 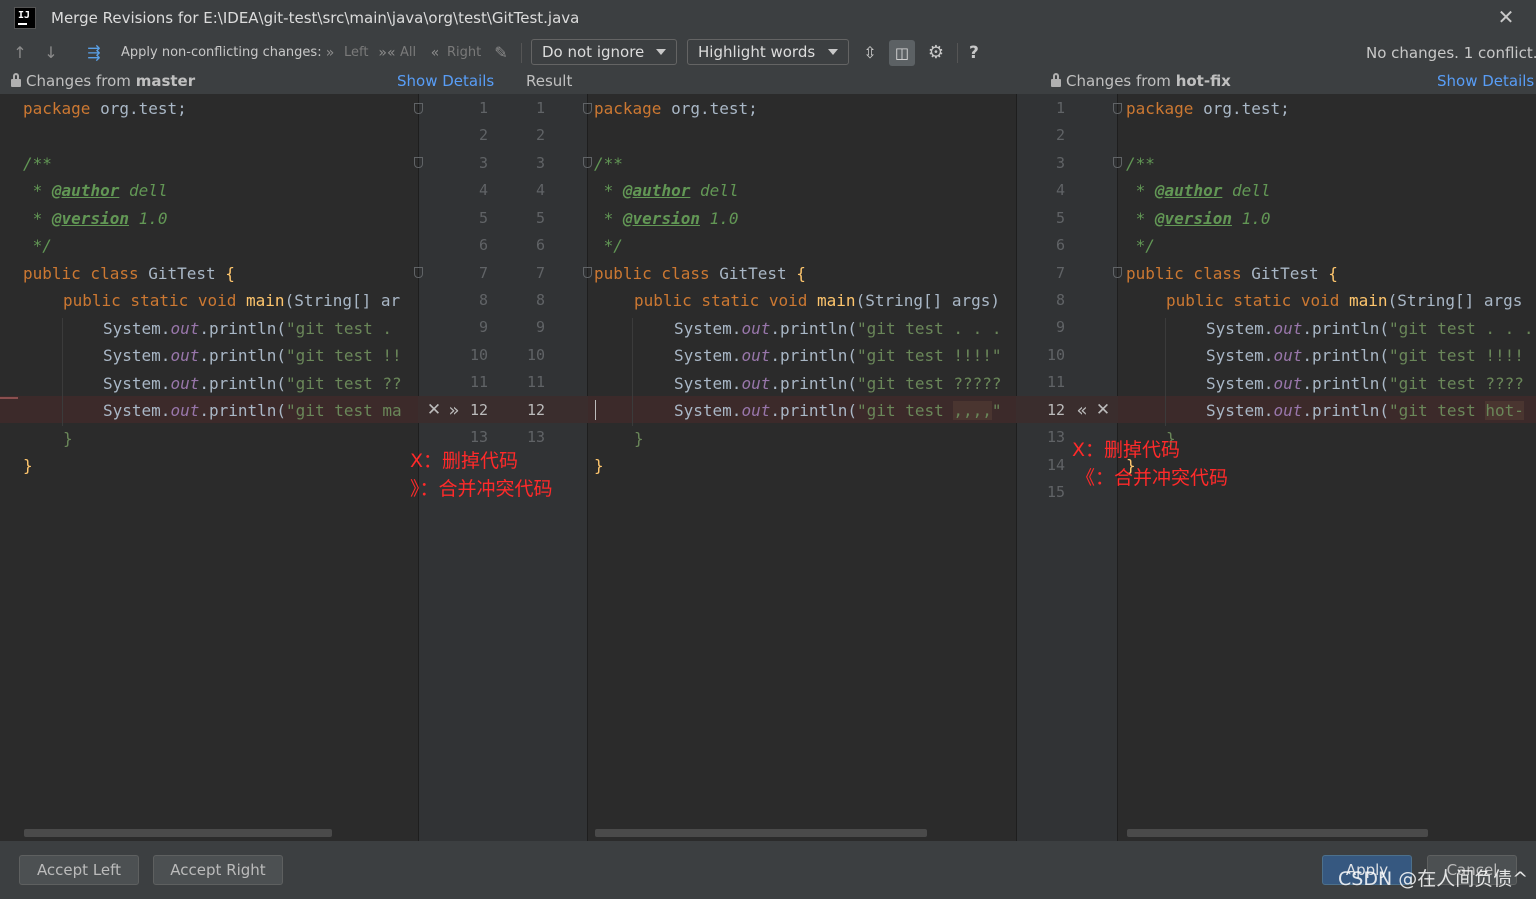 I want to click on accept-right-button: Accept Right, so click(x=218, y=870).